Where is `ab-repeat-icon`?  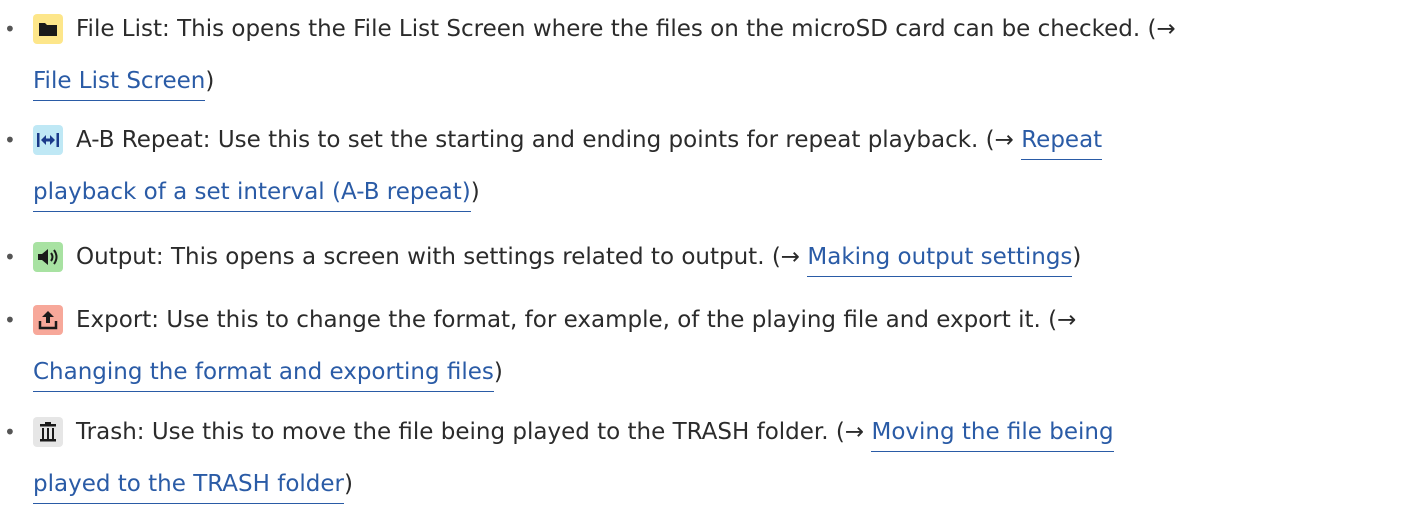 ab-repeat-icon is located at coordinates (48, 140).